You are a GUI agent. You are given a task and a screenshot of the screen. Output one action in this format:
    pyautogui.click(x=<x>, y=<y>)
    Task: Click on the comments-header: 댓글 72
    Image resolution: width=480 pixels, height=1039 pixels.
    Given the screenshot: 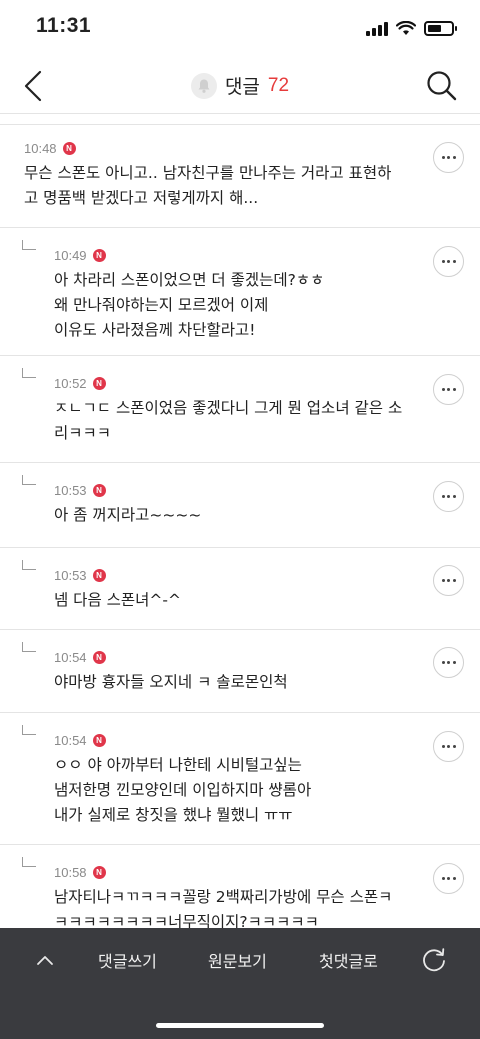 What is the action you would take?
    pyautogui.click(x=240, y=87)
    